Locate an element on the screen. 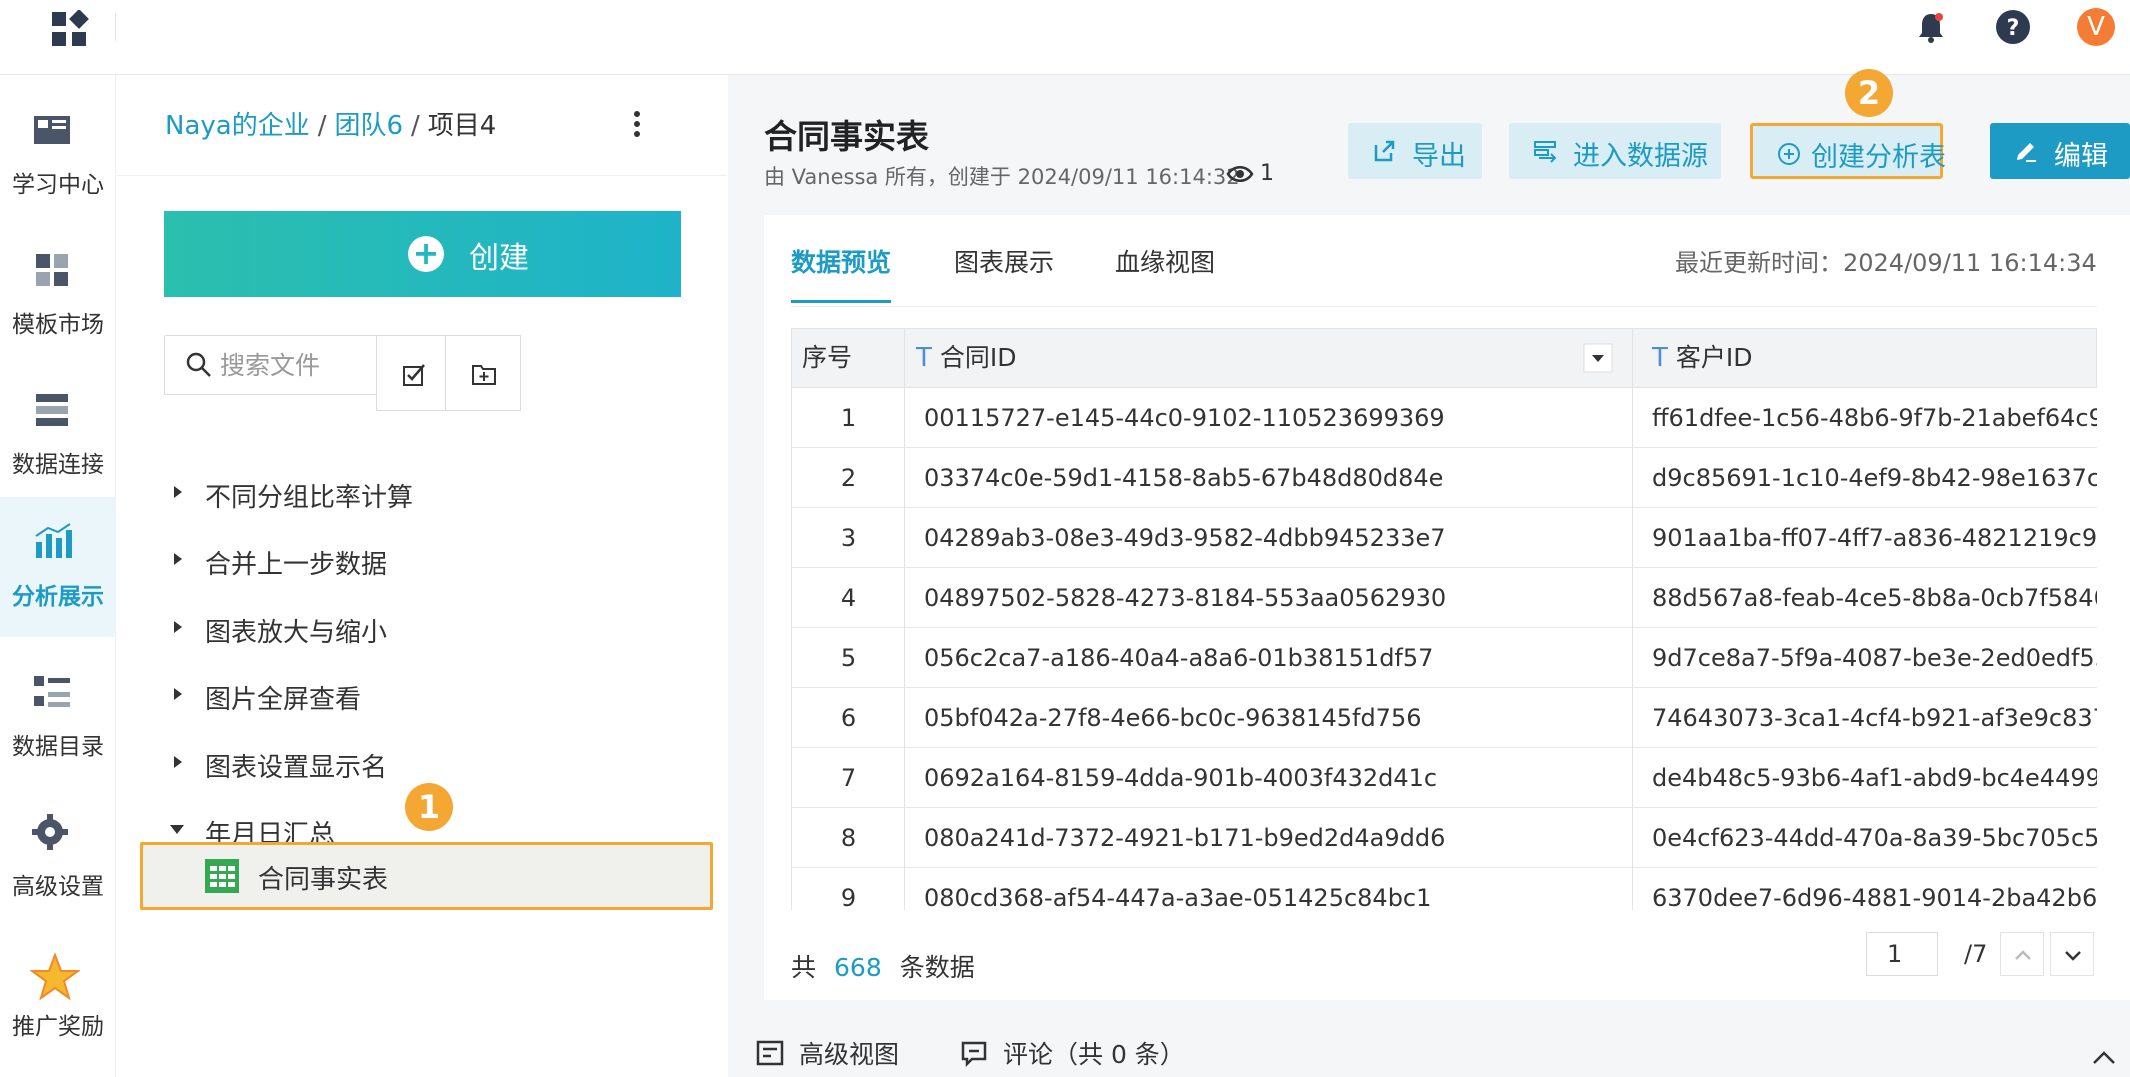 The height and width of the screenshot is (1077, 2130). edit-button: 编辑 is located at coordinates (2060, 151).